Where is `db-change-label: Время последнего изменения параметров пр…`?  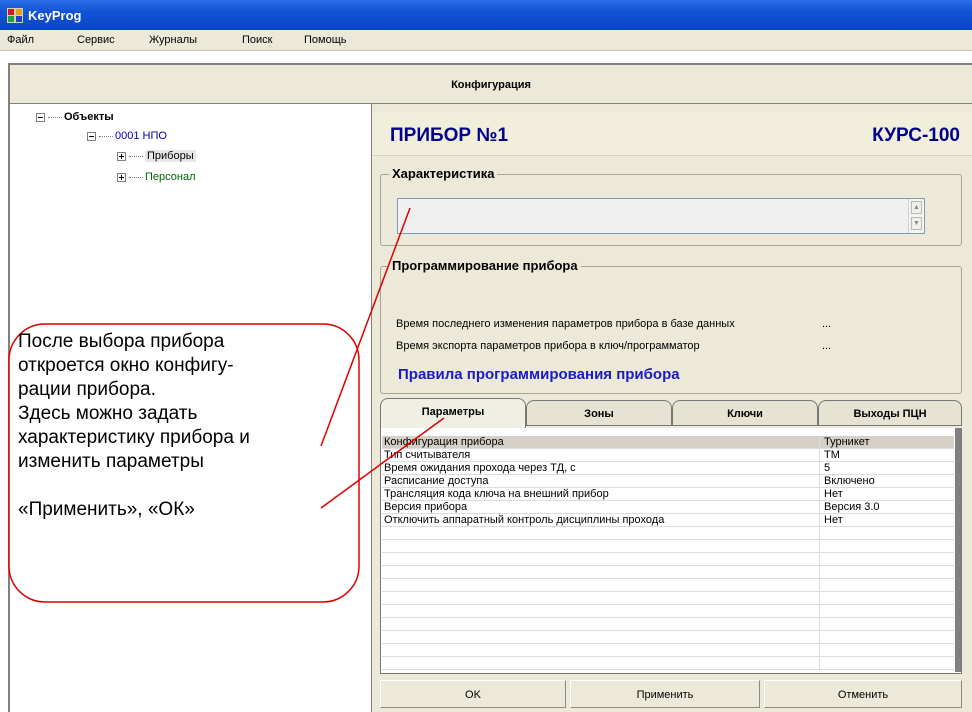 db-change-label: Время последнего изменения параметров пр… is located at coordinates (565, 324).